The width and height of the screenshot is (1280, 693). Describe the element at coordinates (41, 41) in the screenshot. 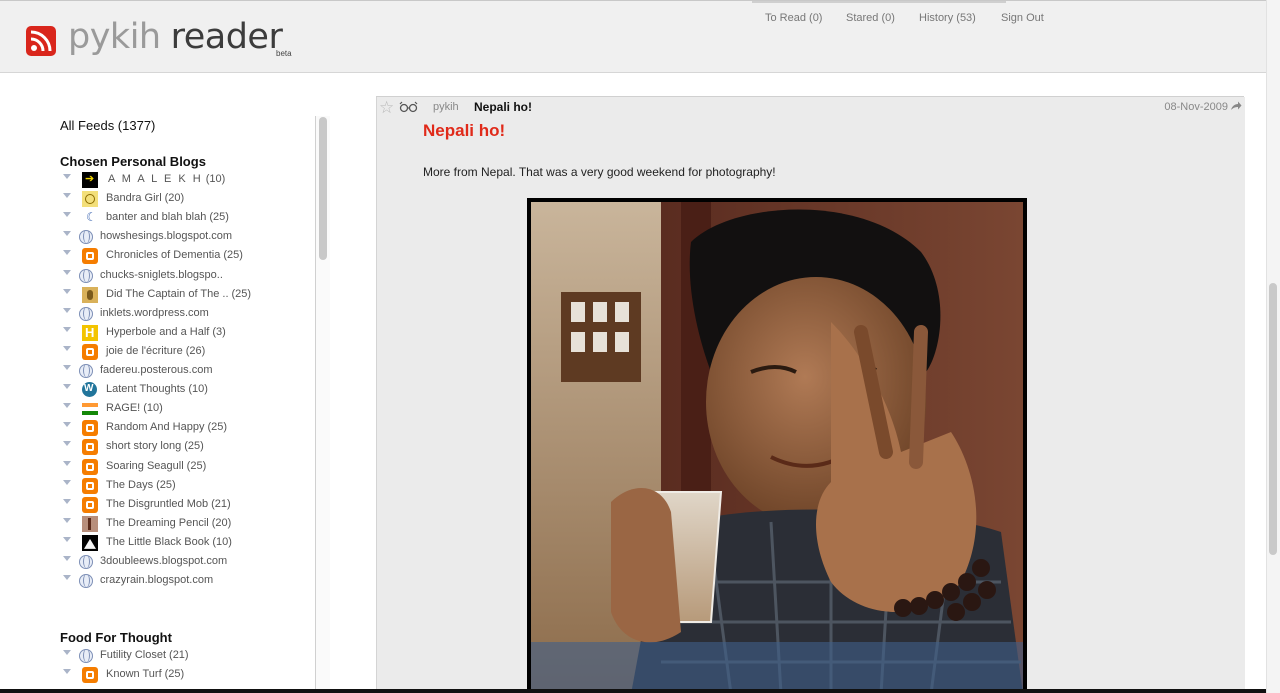

I see `rss-icon` at that location.